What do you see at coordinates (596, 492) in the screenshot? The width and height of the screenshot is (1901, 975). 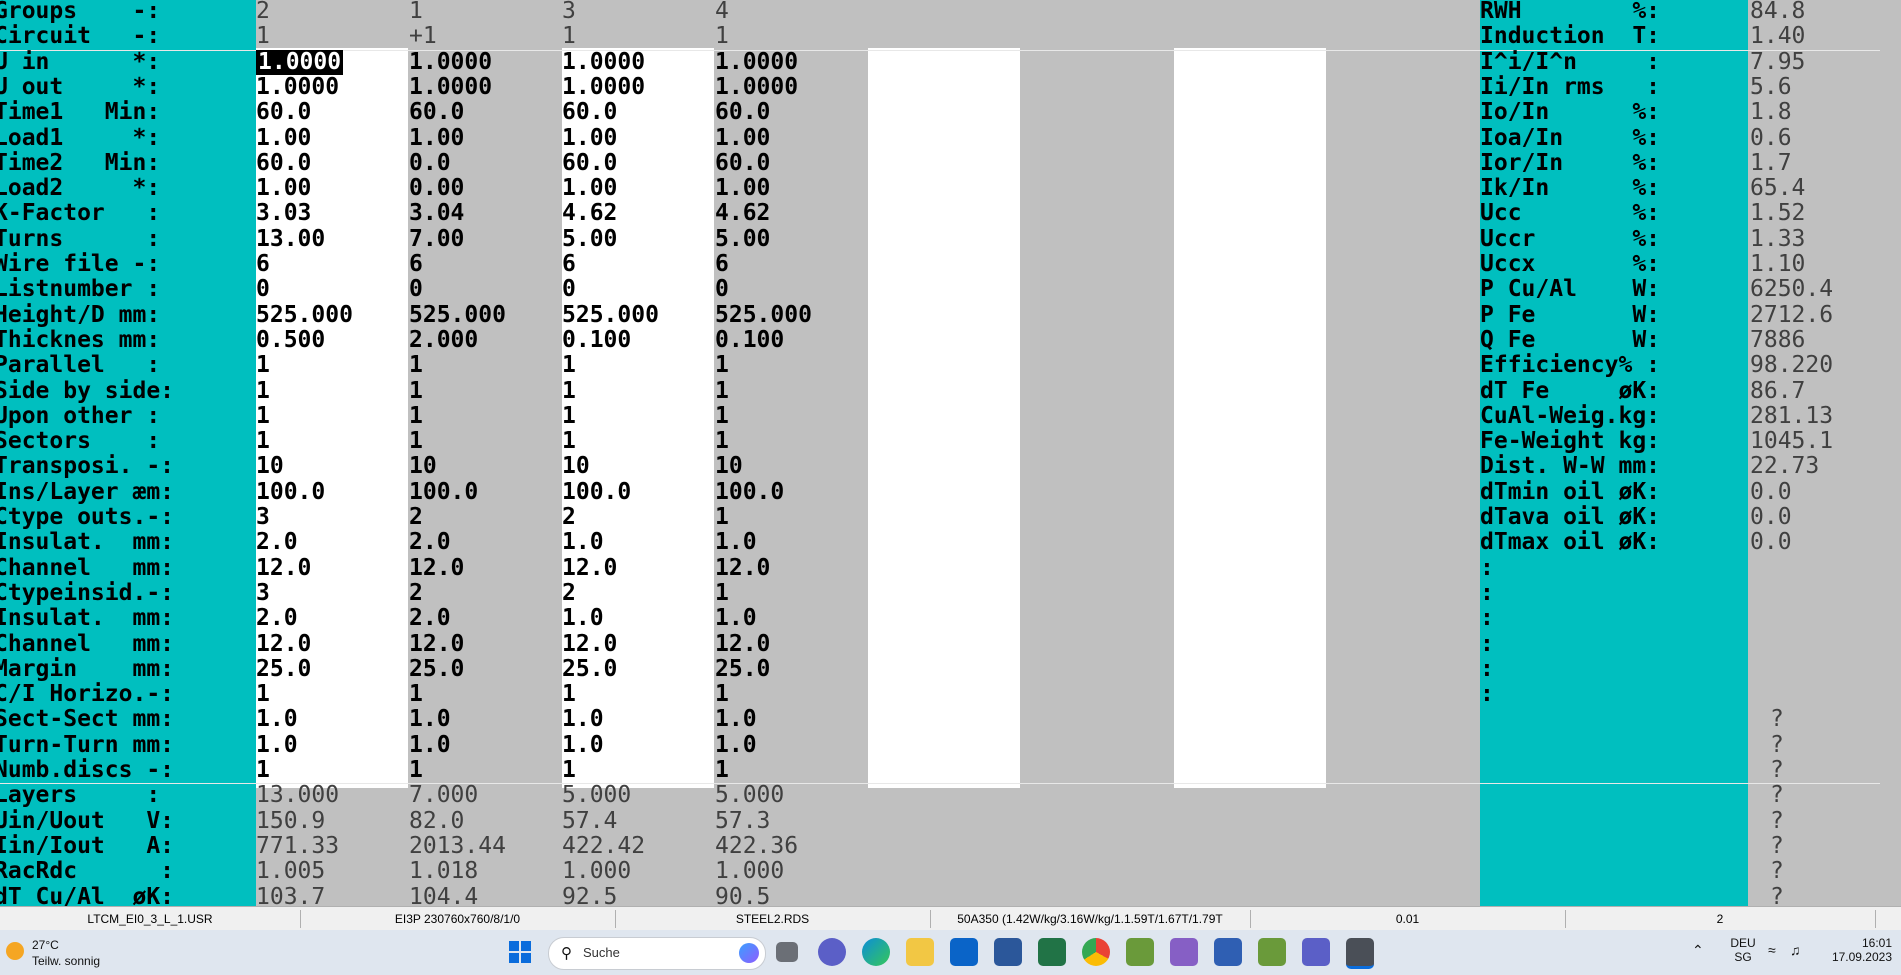 I see `winding-3-value: 100.0` at bounding box center [596, 492].